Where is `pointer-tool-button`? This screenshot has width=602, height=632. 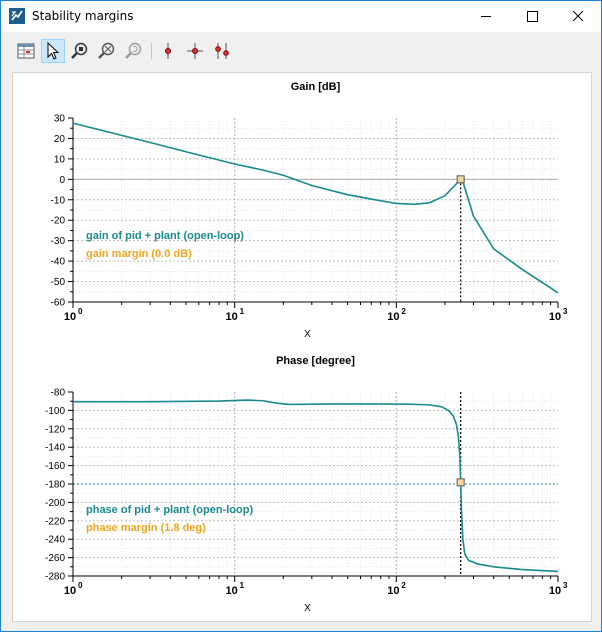
pointer-tool-button is located at coordinates (53, 51).